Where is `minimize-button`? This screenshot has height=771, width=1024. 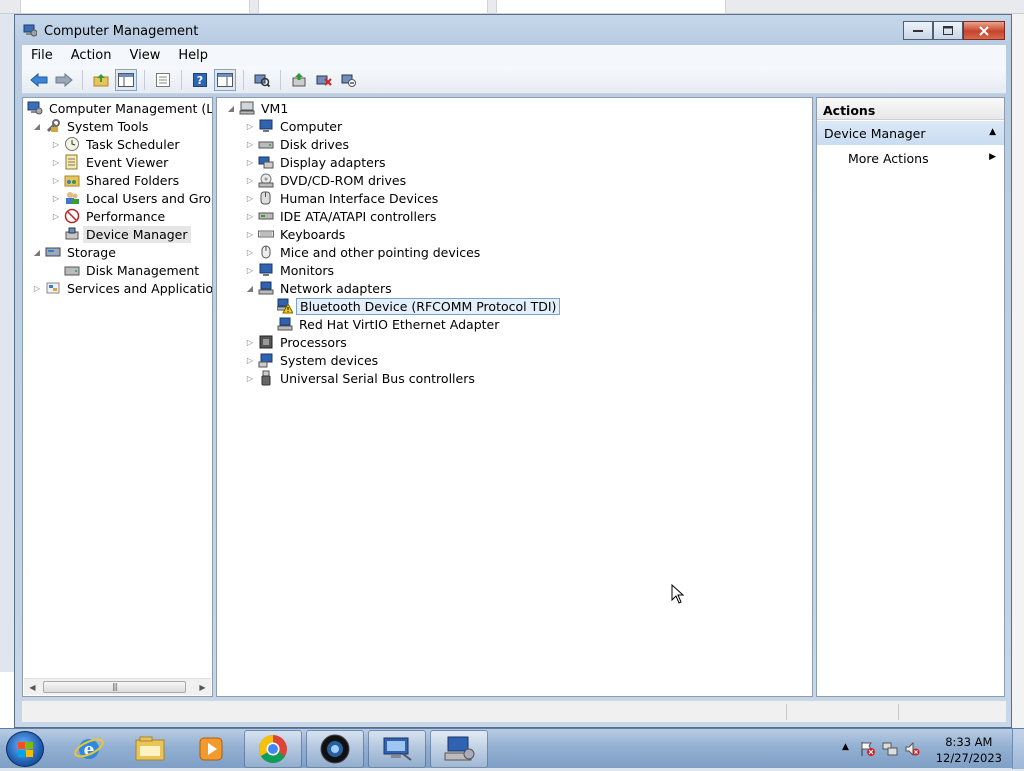
minimize-button is located at coordinates (918, 30).